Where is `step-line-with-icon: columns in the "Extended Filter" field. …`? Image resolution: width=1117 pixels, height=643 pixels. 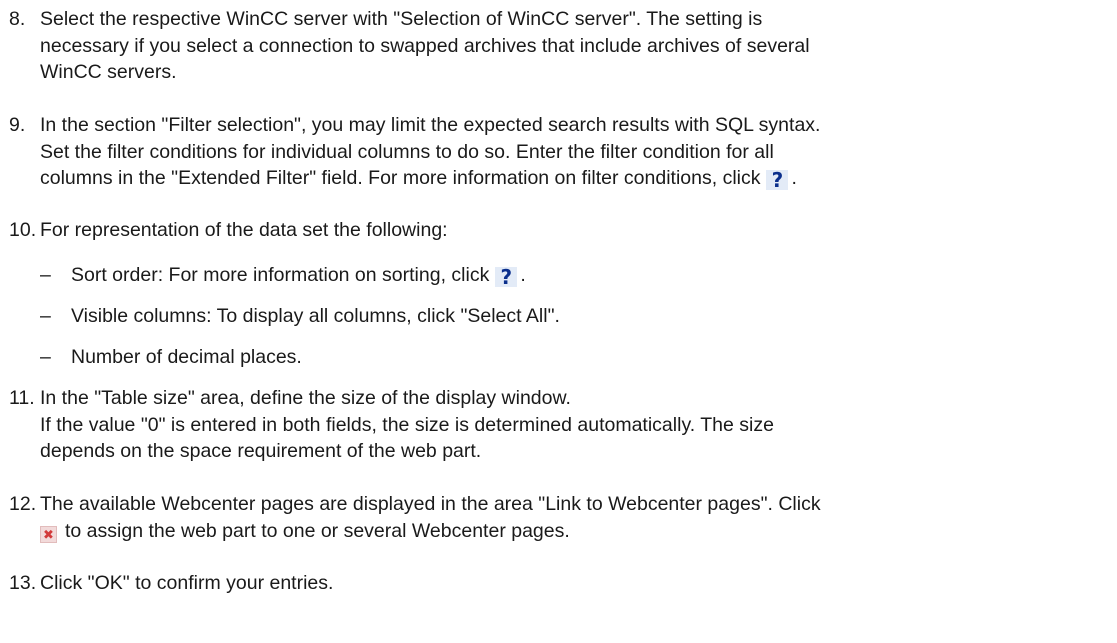 step-line-with-icon: columns in the "Extended Filter" field. … is located at coordinates (576, 178).